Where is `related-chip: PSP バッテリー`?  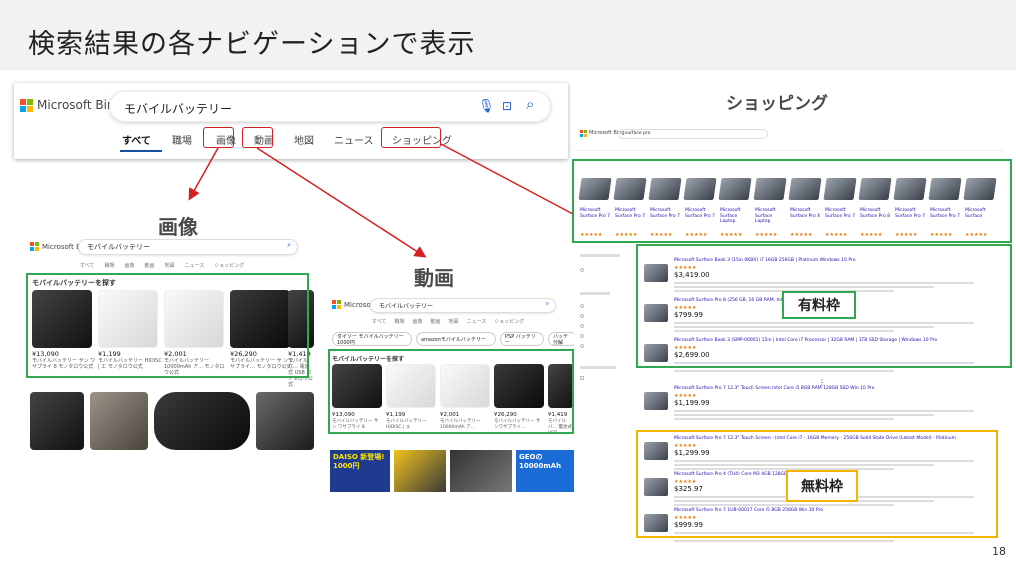
related-chip: PSP バッテリー is located at coordinates (522, 339).